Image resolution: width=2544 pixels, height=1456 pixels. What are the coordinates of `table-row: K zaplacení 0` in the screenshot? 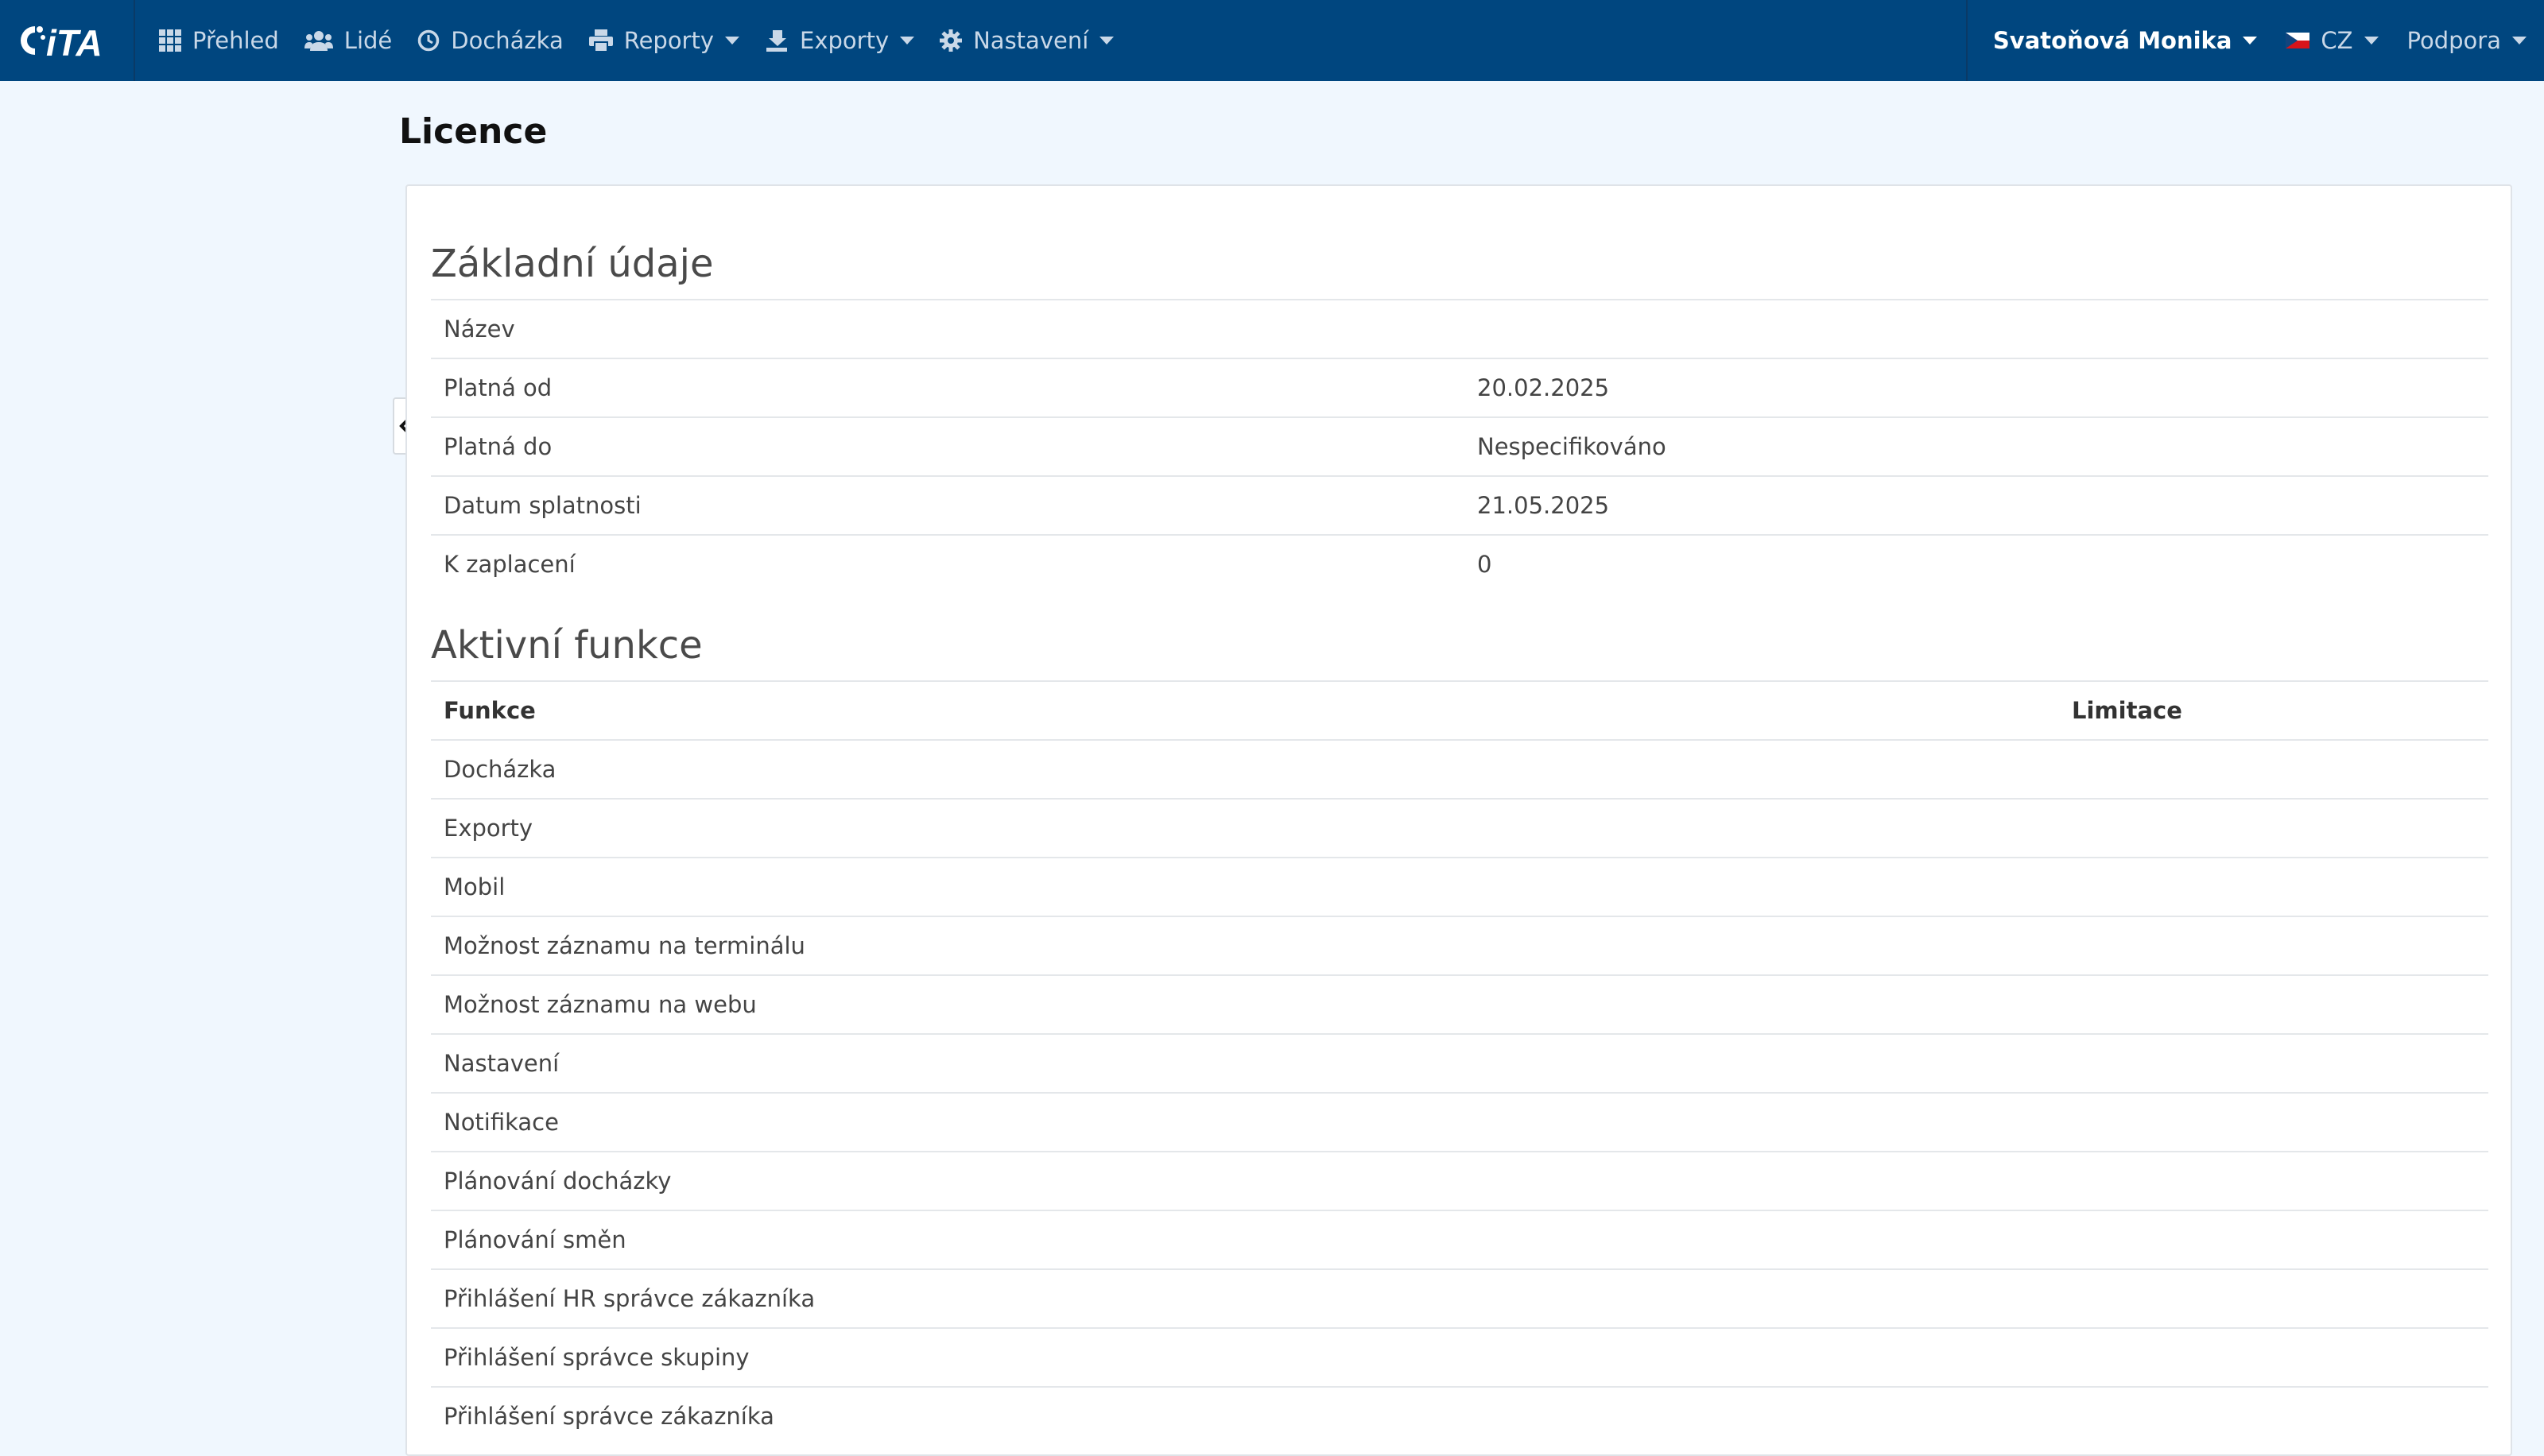 It's located at (1459, 563).